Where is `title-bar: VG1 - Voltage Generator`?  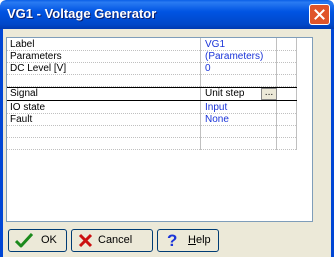
title-bar: VG1 - Voltage Generator is located at coordinates (167, 14).